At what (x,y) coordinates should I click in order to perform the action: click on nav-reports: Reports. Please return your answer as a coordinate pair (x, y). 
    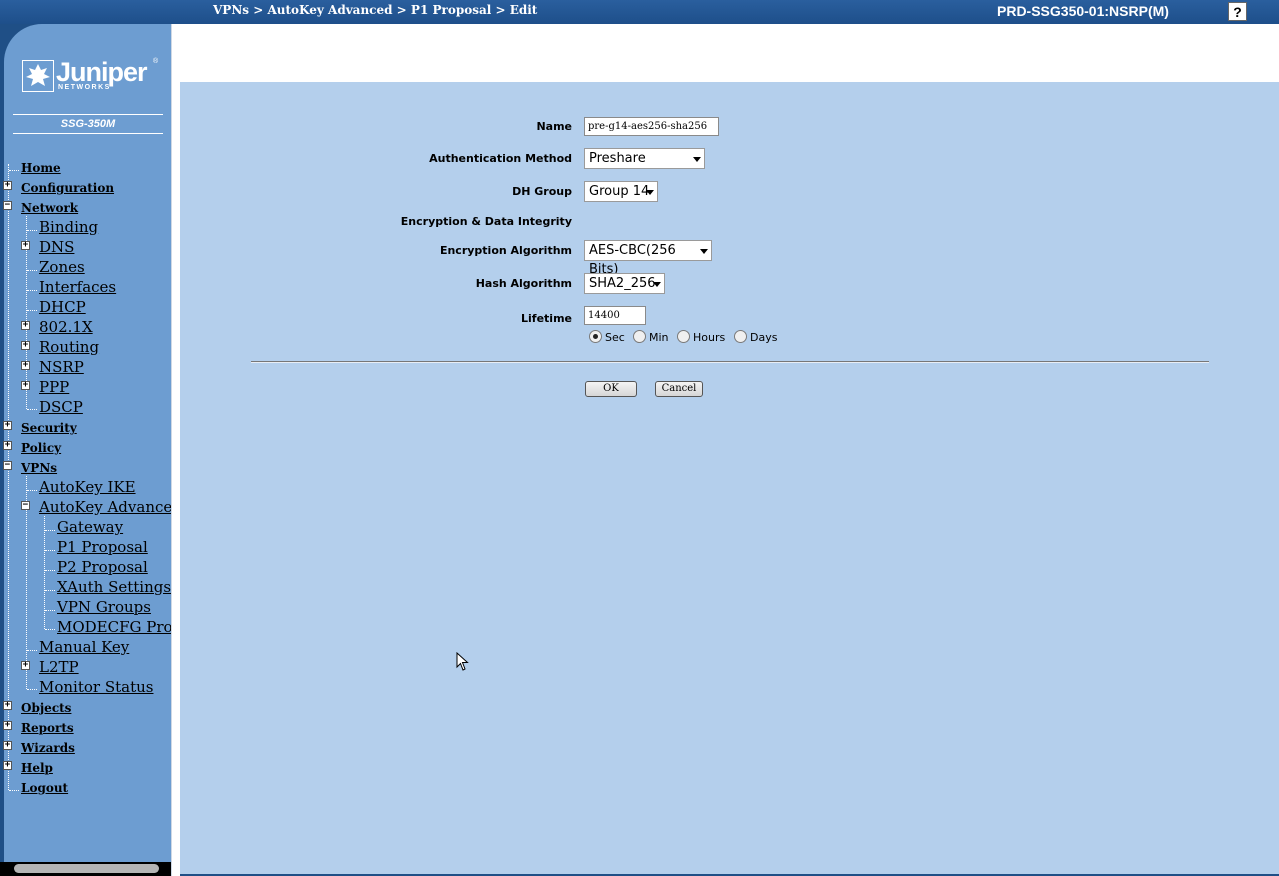
    Looking at the image, I should click on (47, 728).